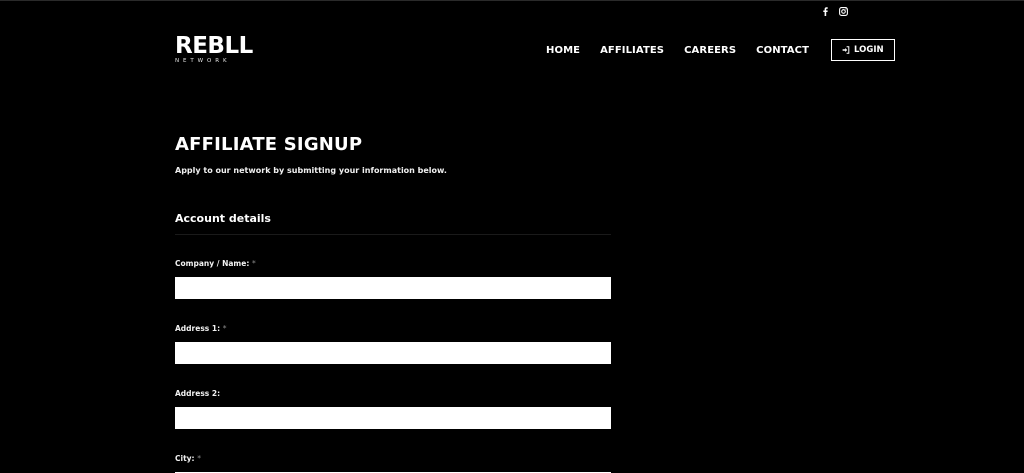 Image resolution: width=1024 pixels, height=473 pixels. Describe the element at coordinates (393, 353) in the screenshot. I see `address-1-input` at that location.